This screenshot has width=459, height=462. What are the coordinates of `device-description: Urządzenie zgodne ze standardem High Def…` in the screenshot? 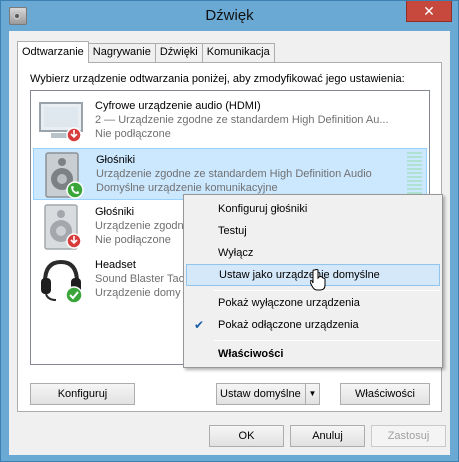 It's located at (234, 174).